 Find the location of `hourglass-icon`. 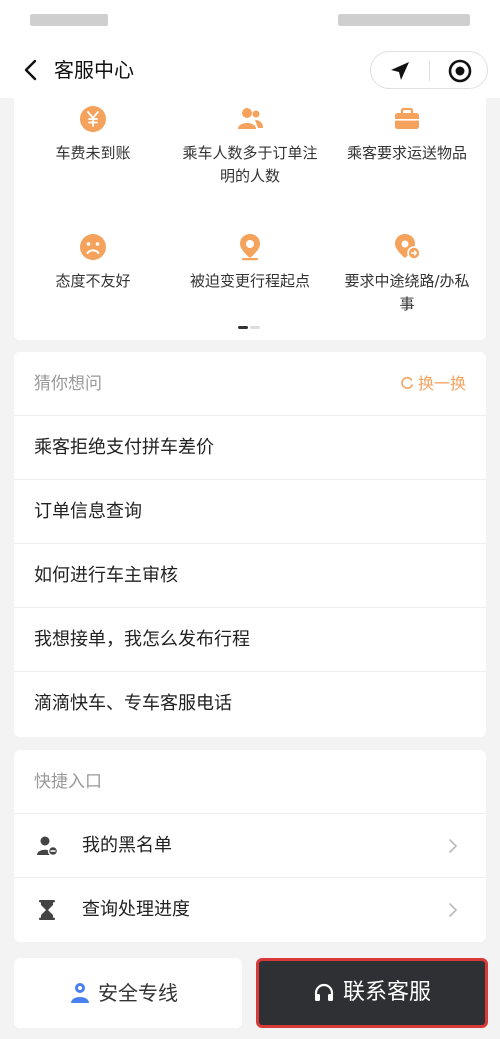

hourglass-icon is located at coordinates (47, 910).